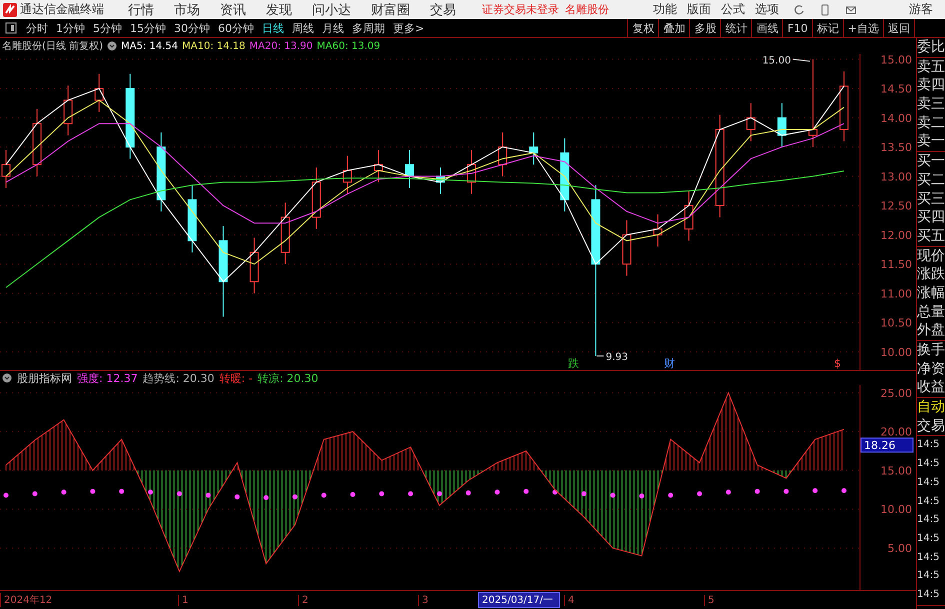 Image resolution: width=945 pixels, height=609 pixels. Describe the element at coordinates (896, 60) in the screenshot. I see `price-axis-label: 15.00` at that location.